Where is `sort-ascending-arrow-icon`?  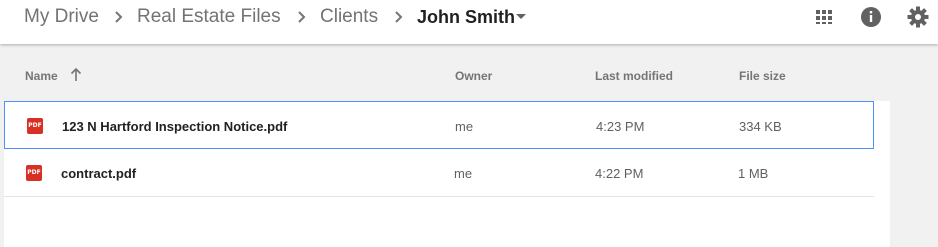
sort-ascending-arrow-icon is located at coordinates (76, 75).